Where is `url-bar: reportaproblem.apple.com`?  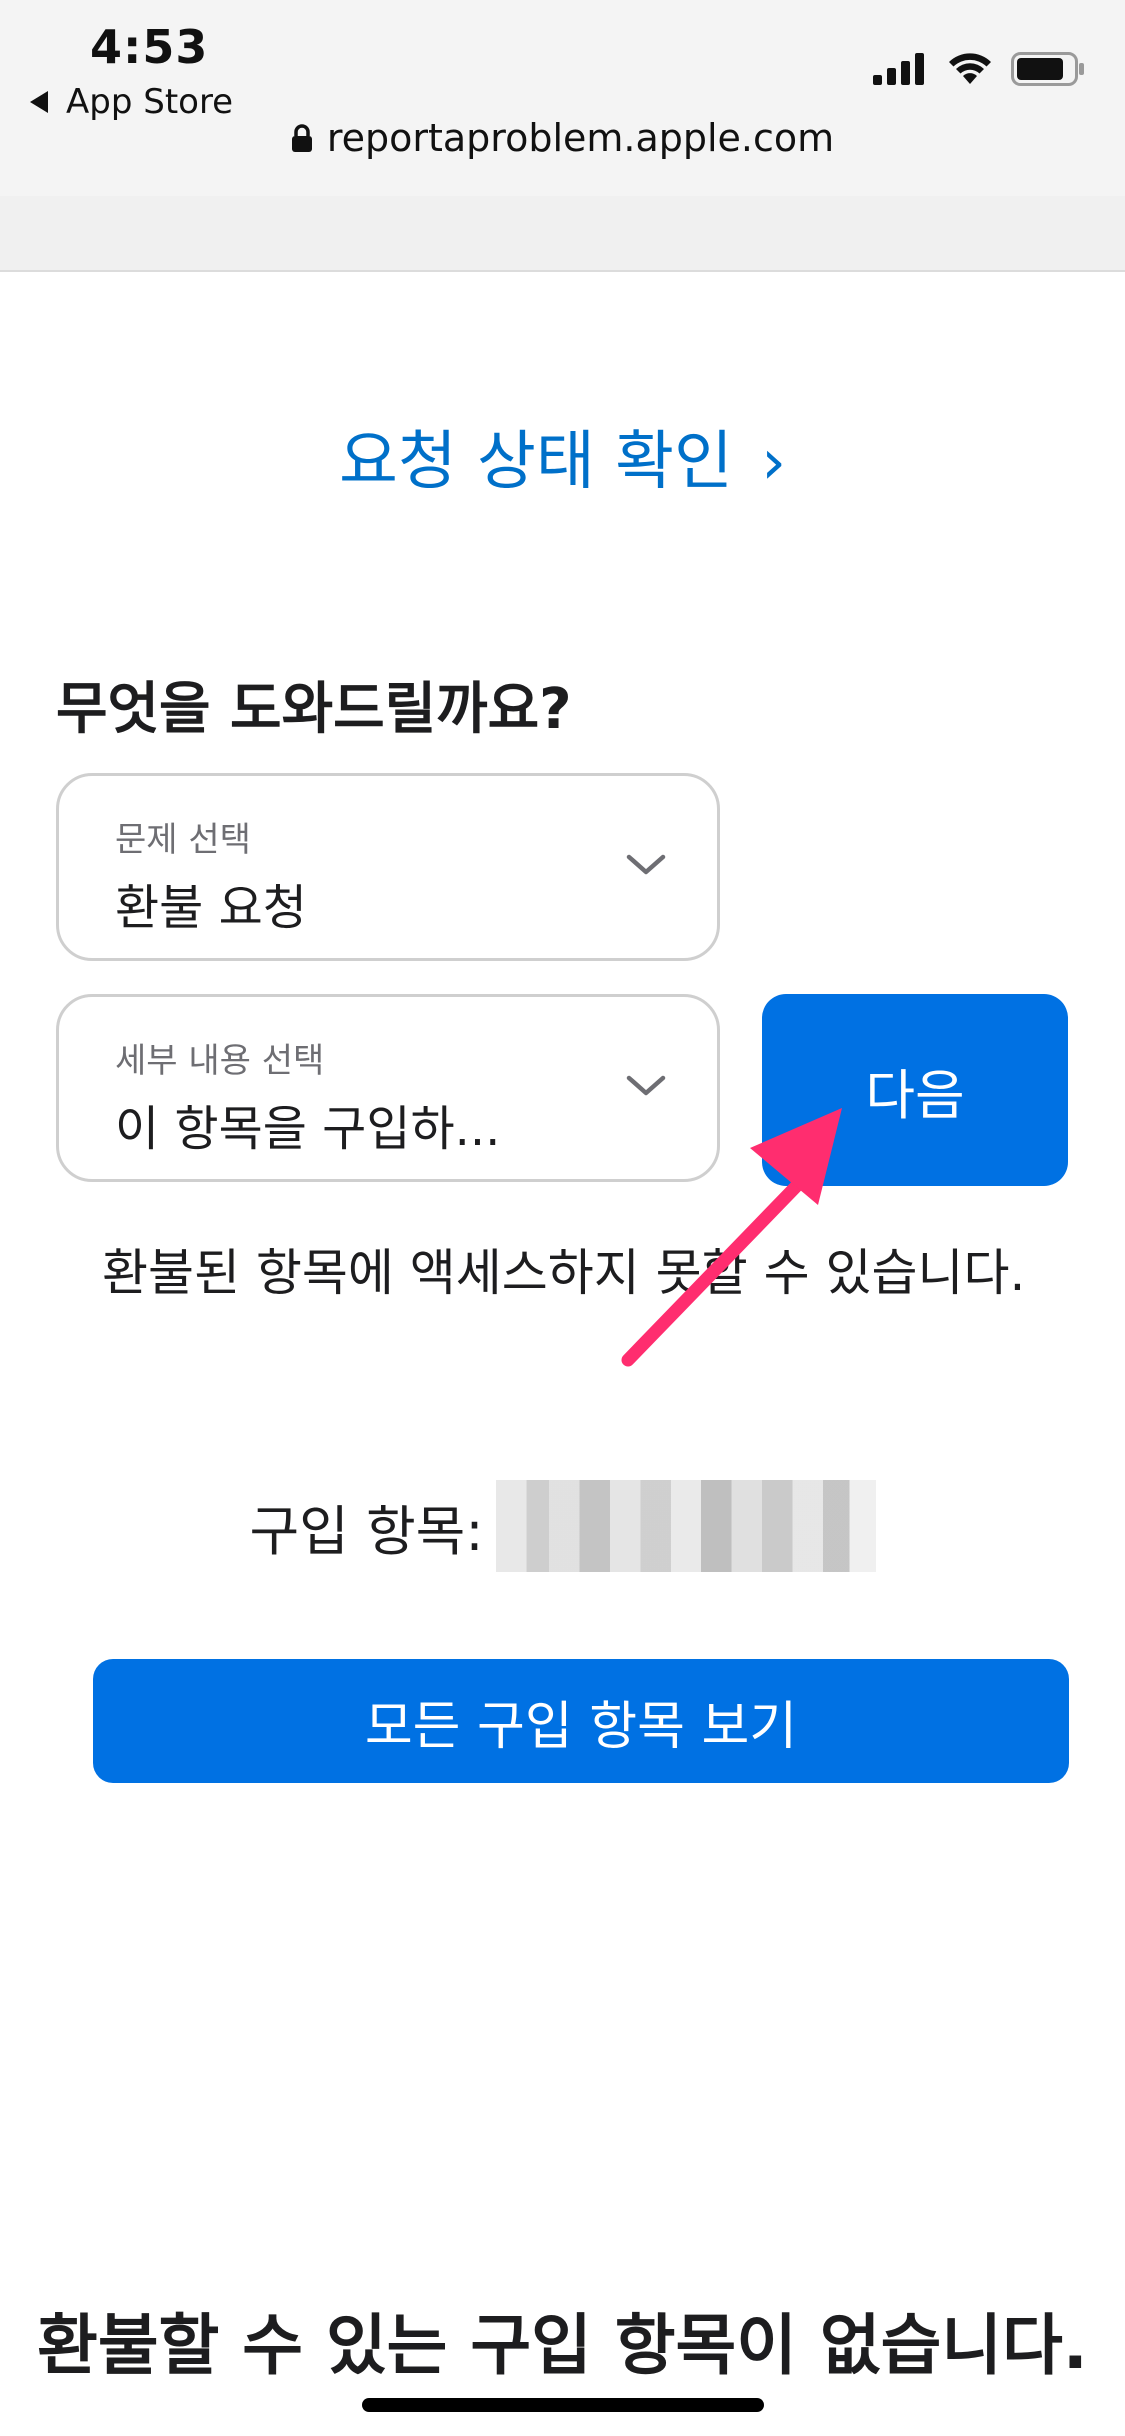
url-bar: reportaproblem.apple.com is located at coordinates (562, 138).